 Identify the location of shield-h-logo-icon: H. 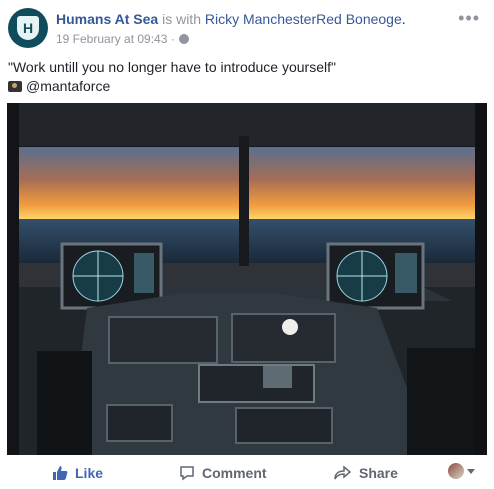
(28, 28).